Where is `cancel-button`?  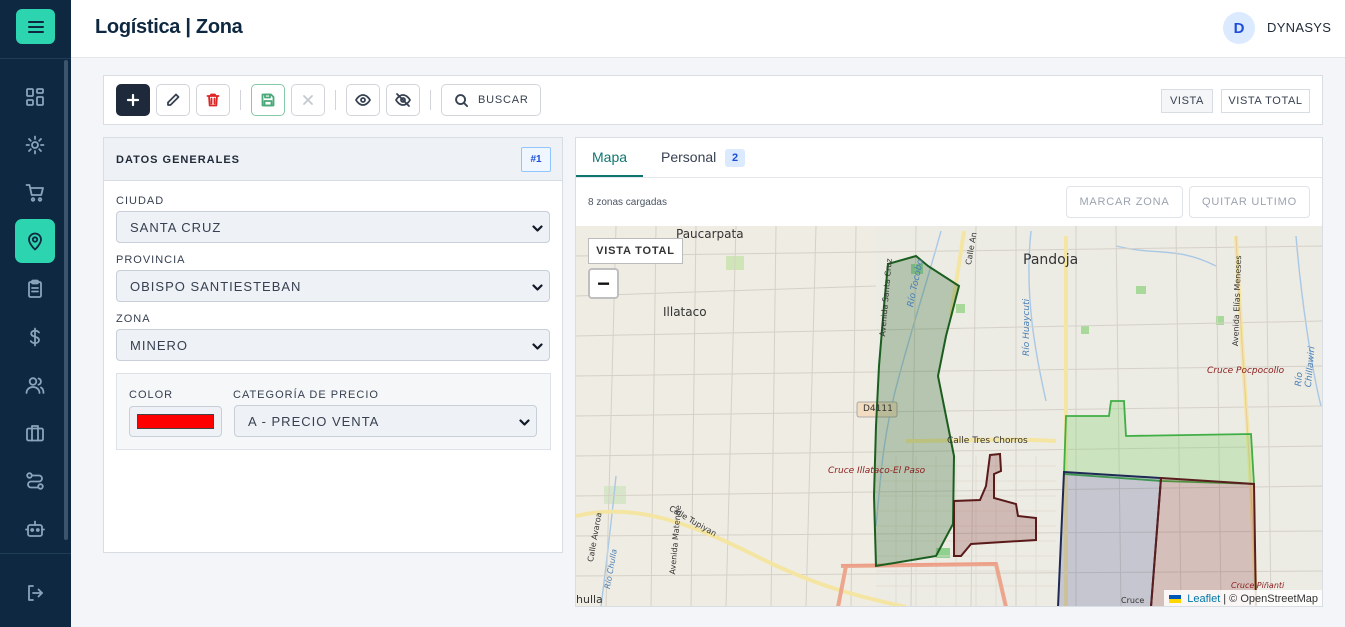
cancel-button is located at coordinates (308, 100).